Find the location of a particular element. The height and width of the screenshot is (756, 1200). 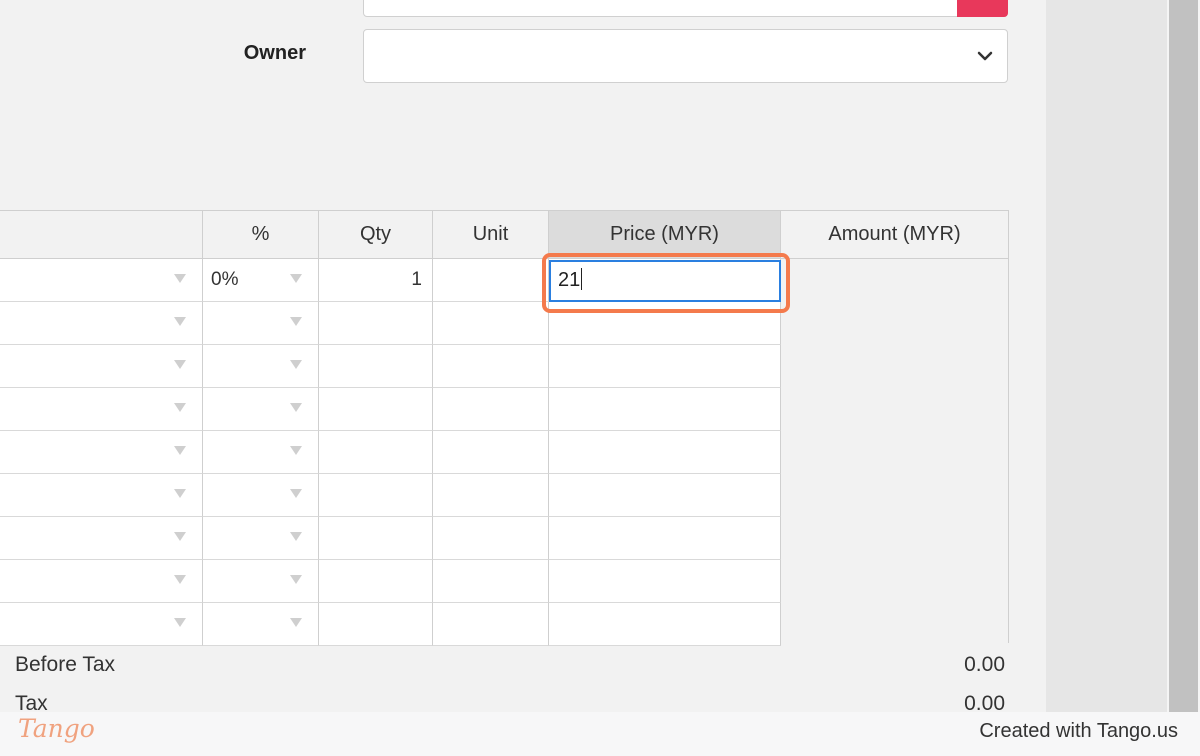

column-header-discount: % is located at coordinates (261, 235).